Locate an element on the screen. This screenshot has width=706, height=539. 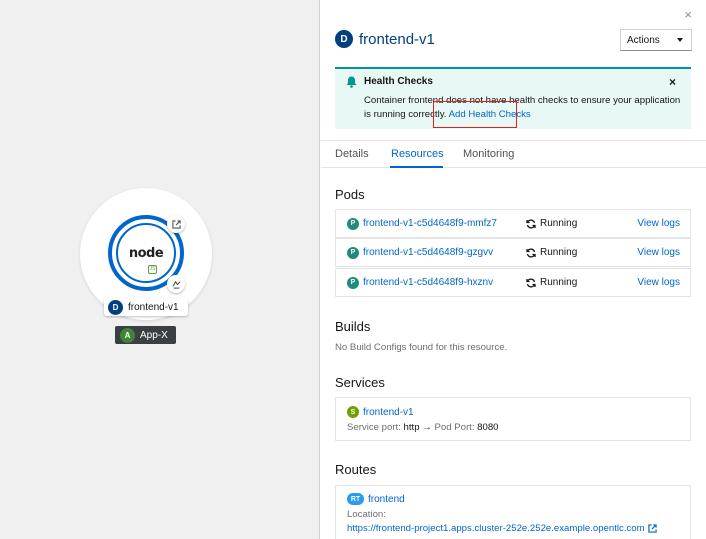
panel-title: D frontend-v1 is located at coordinates (385, 39).